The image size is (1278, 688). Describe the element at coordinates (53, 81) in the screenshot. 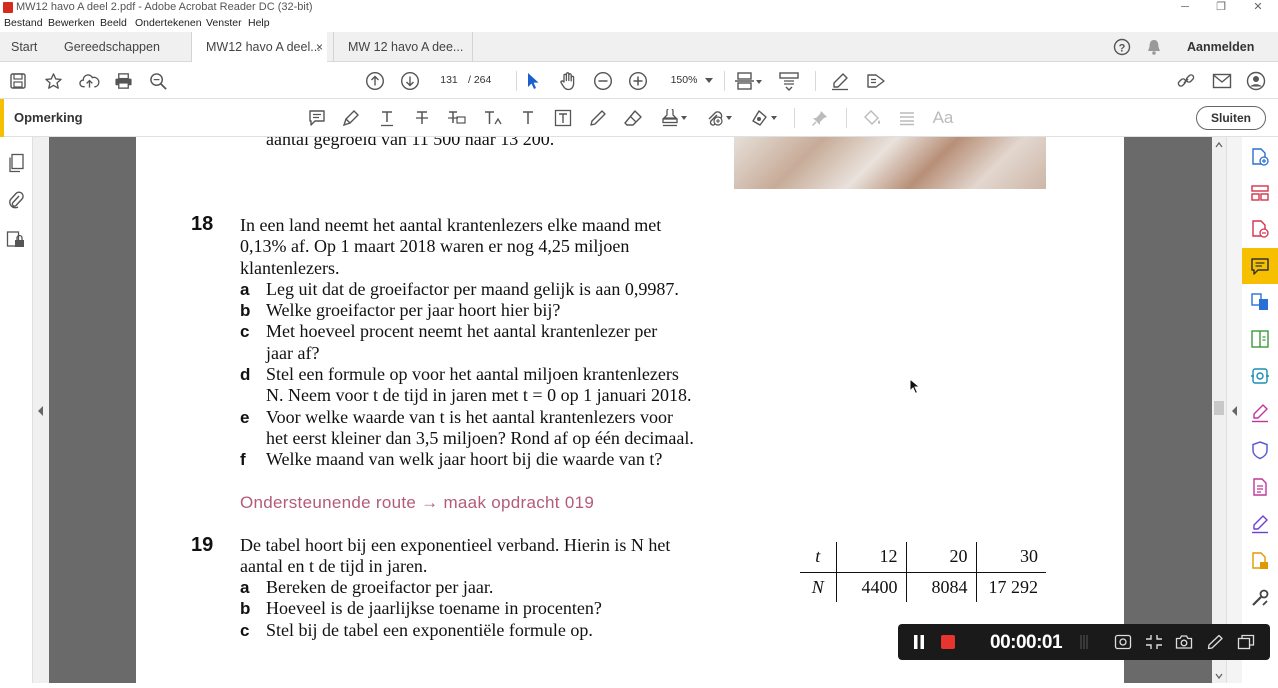

I see `bookmark-star-icon` at that location.